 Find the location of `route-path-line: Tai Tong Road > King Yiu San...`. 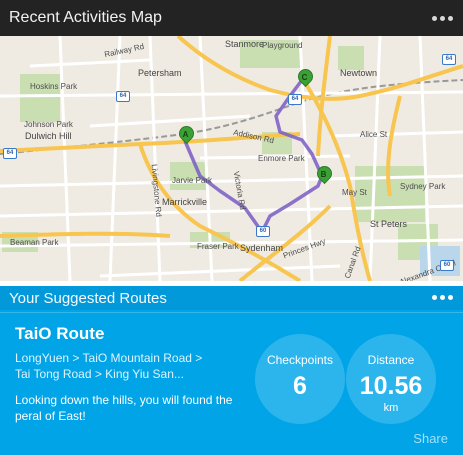

route-path-line: Tai Tong Road > King Yiu San... is located at coordinates (99, 374).